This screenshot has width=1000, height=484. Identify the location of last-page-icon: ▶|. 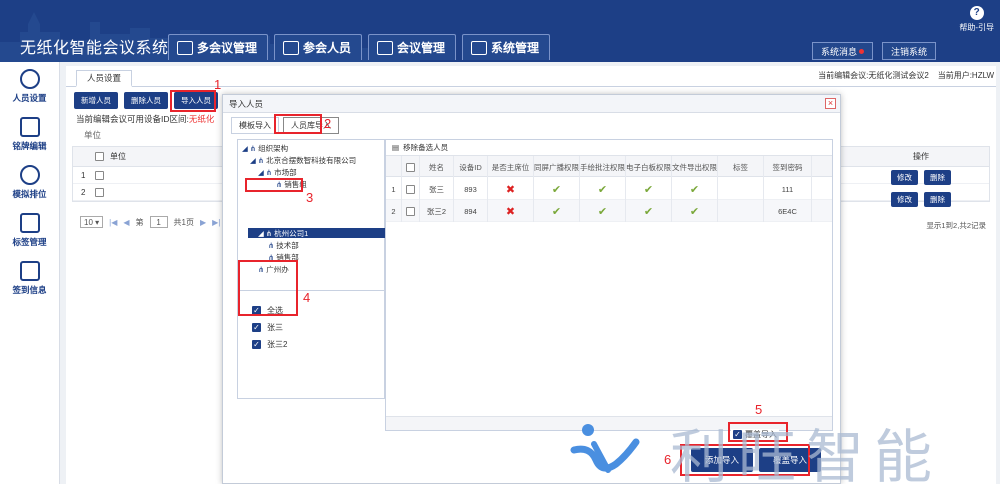
(216, 222).